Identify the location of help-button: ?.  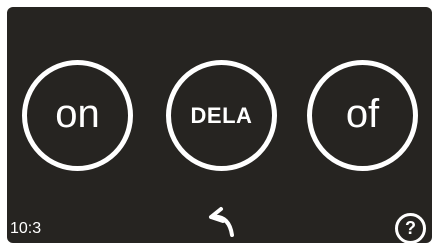
(410, 228).